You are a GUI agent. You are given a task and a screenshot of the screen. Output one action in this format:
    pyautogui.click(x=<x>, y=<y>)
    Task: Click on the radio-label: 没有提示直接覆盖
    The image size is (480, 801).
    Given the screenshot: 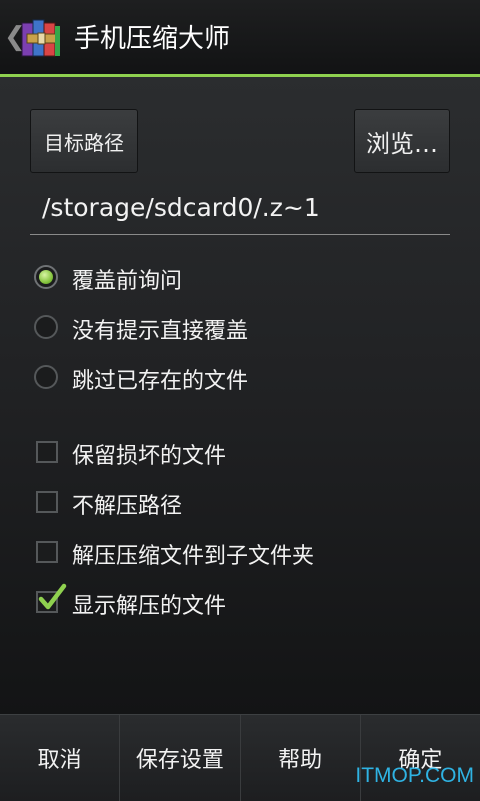 What is the action you would take?
    pyautogui.click(x=160, y=331)
    